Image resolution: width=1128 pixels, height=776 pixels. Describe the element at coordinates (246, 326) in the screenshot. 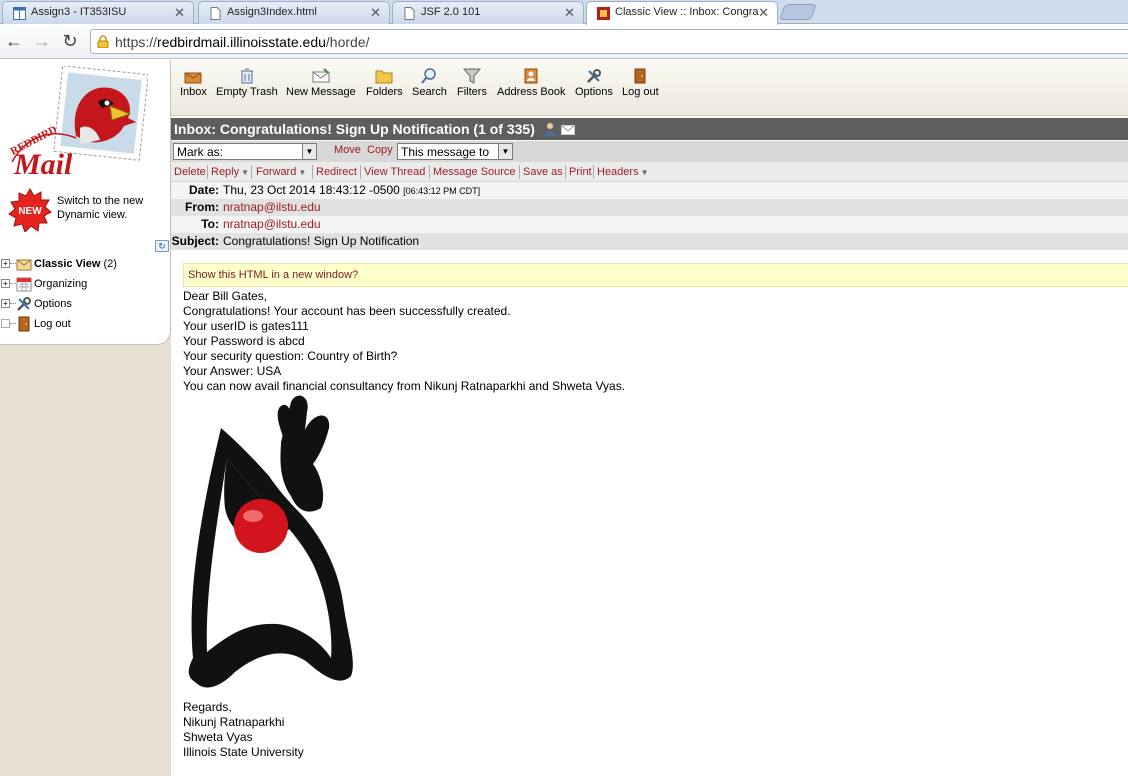

I see `body-line: Your userID is gates111` at that location.